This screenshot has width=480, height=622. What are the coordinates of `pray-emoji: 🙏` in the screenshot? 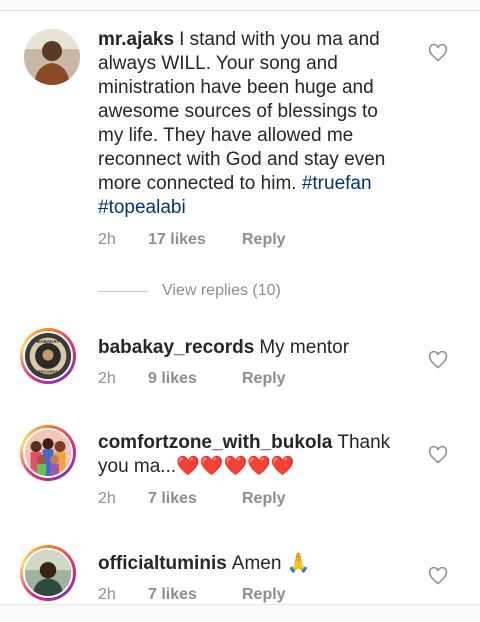 It's located at (298, 563).